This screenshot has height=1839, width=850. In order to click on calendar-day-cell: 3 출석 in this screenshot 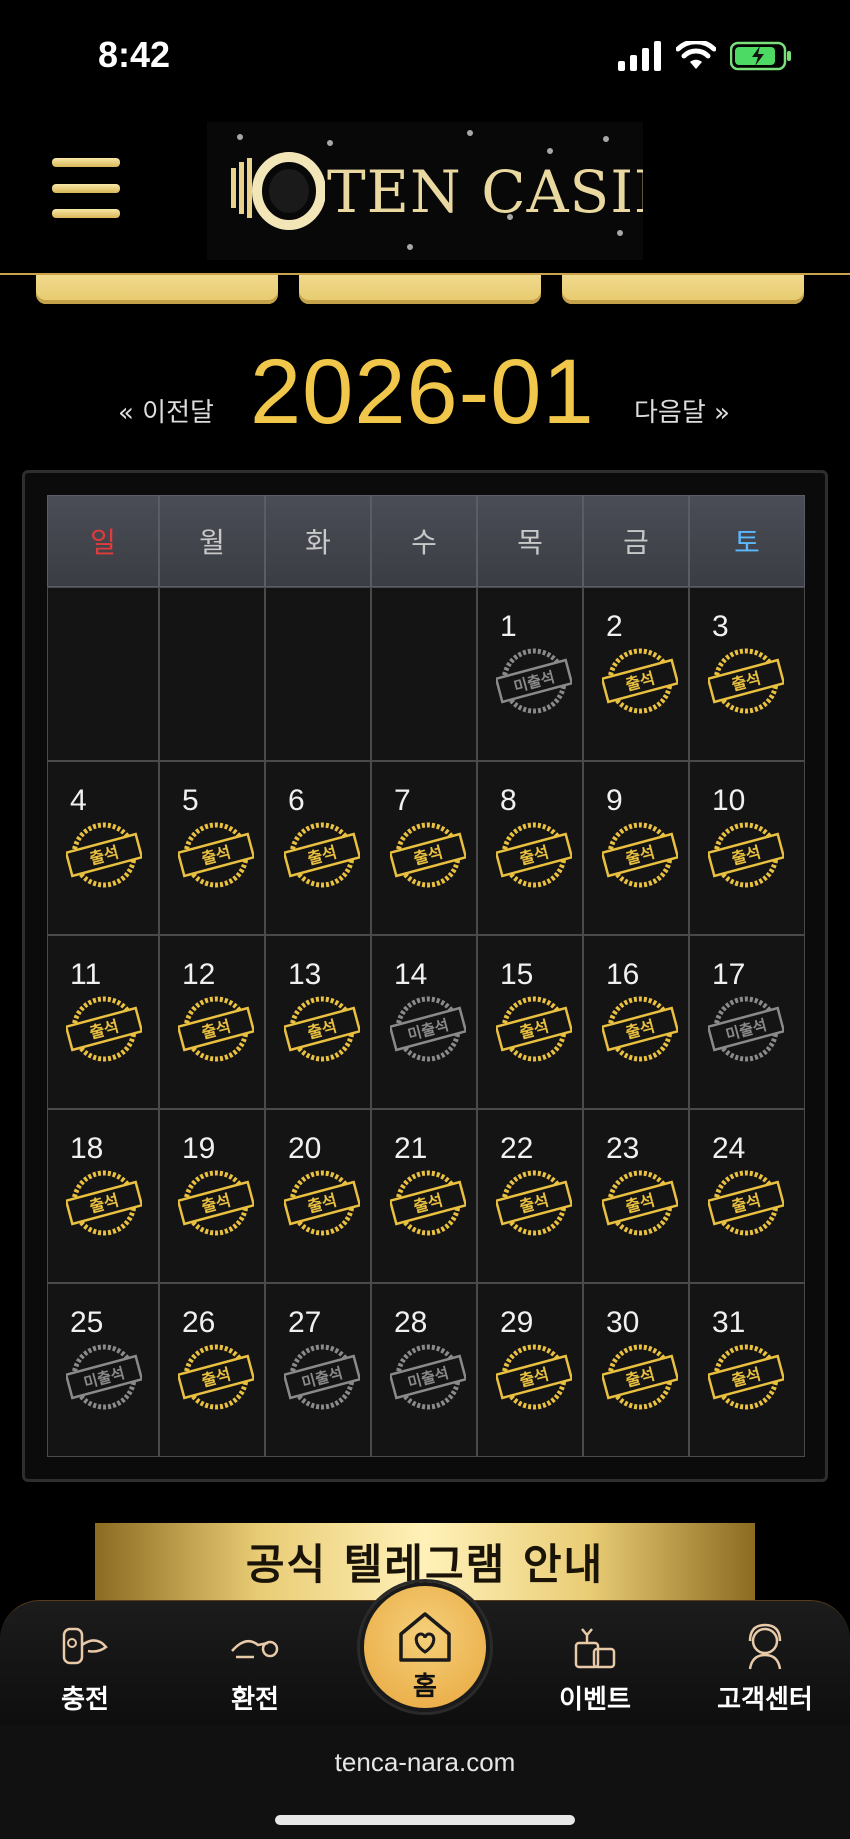, I will do `click(747, 674)`.